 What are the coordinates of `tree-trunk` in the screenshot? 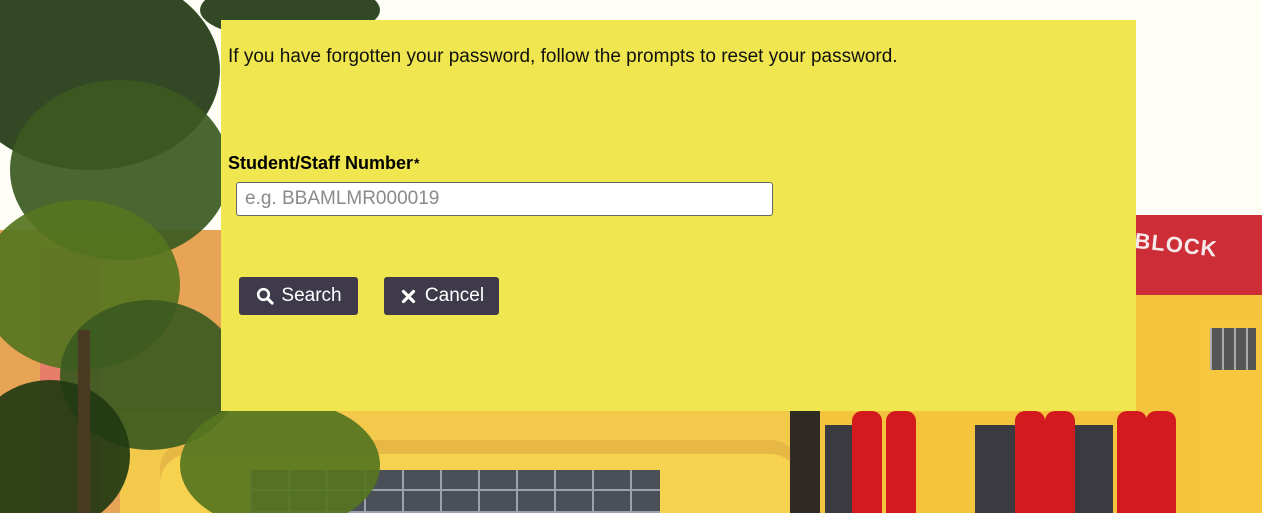 It's located at (84, 421).